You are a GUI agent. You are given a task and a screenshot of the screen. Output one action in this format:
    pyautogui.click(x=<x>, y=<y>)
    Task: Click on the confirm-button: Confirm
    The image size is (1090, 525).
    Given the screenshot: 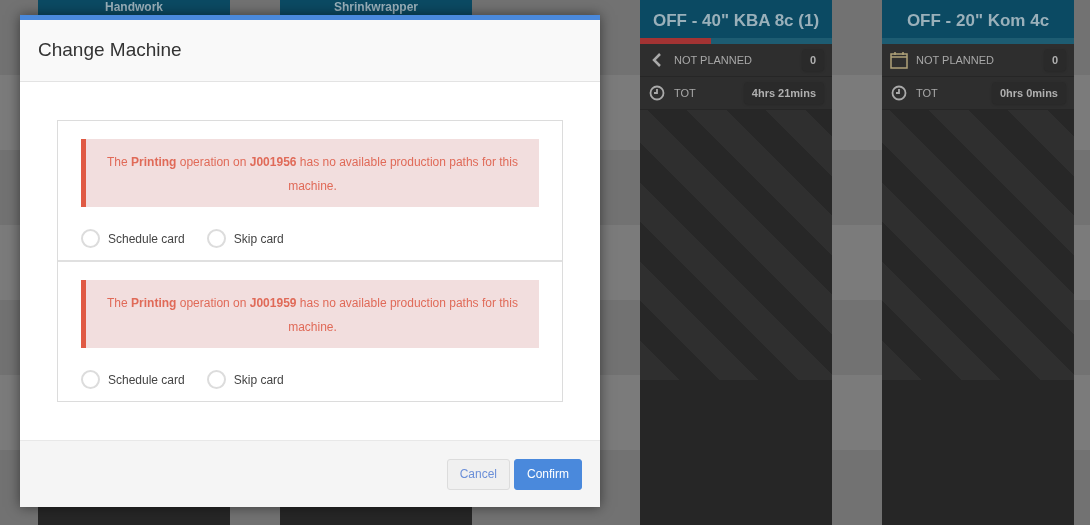 What is the action you would take?
    pyautogui.click(x=548, y=474)
    